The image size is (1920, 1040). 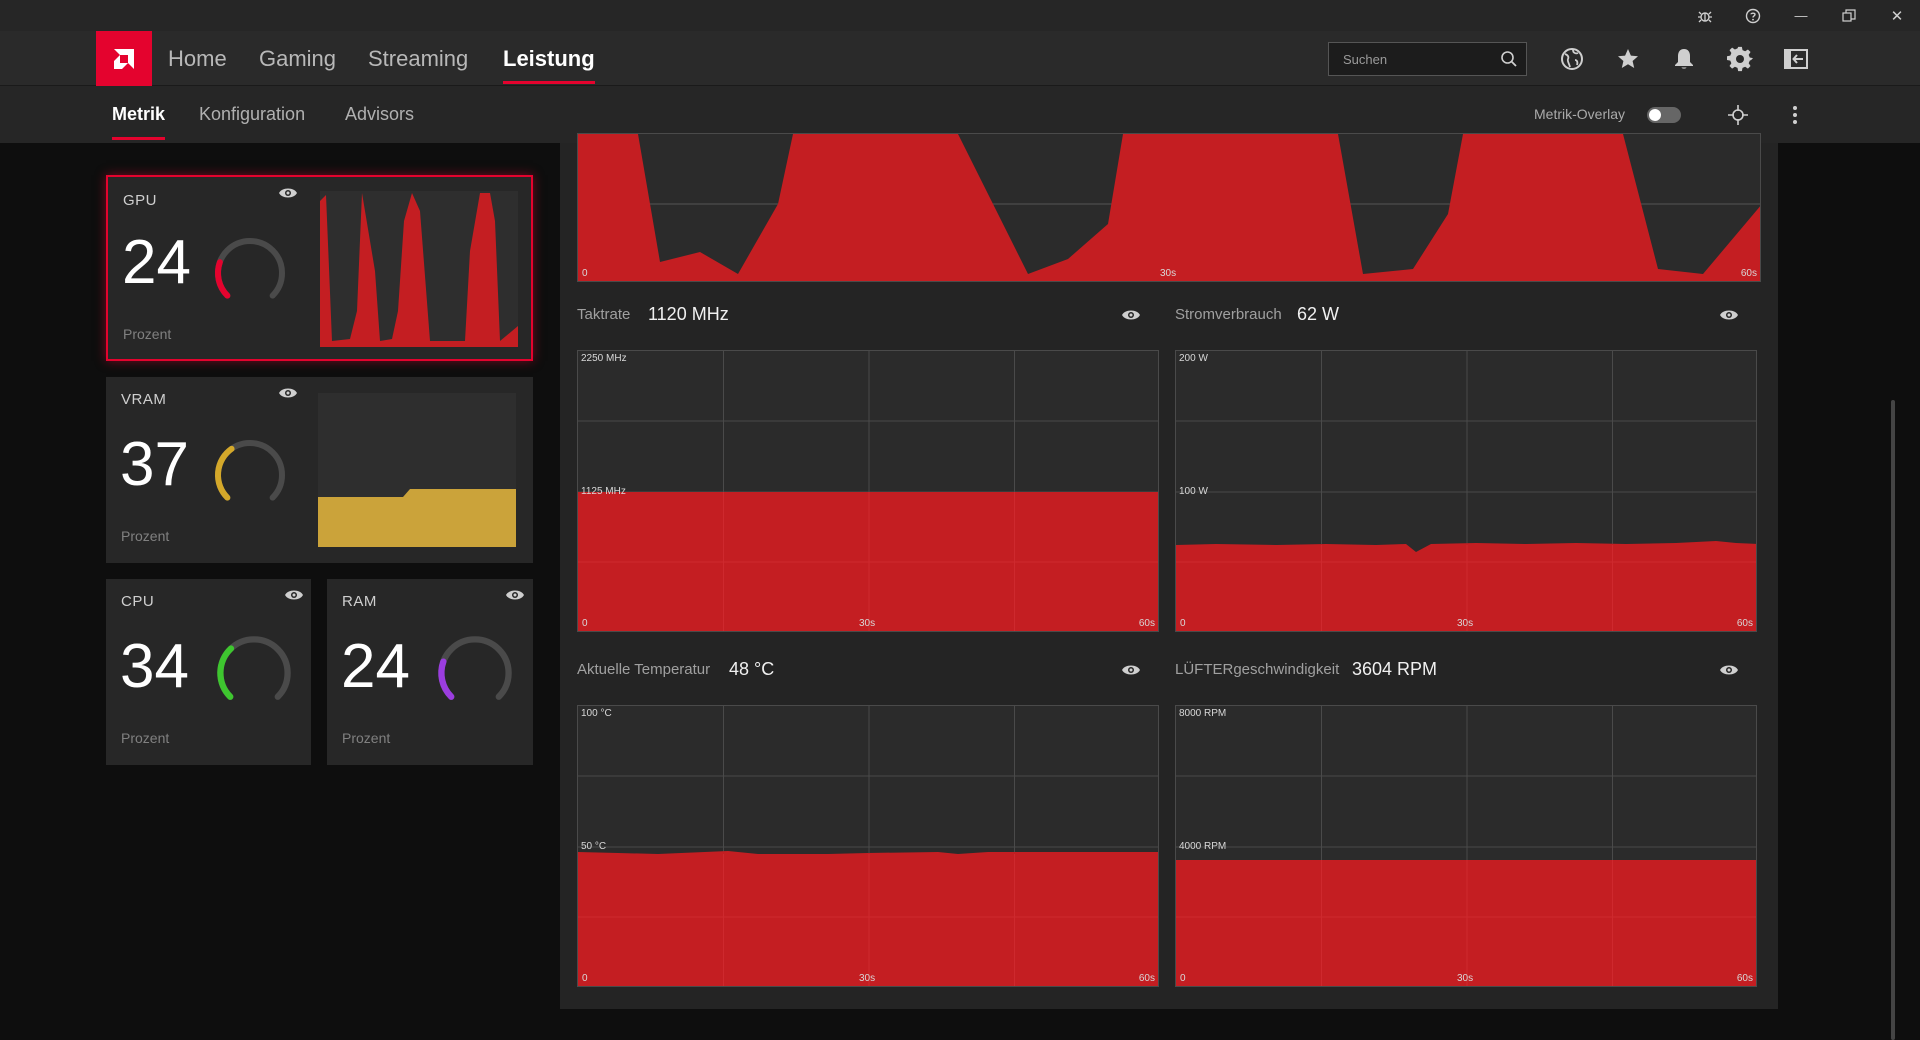 I want to click on card-title: VRAM, so click(x=144, y=399).